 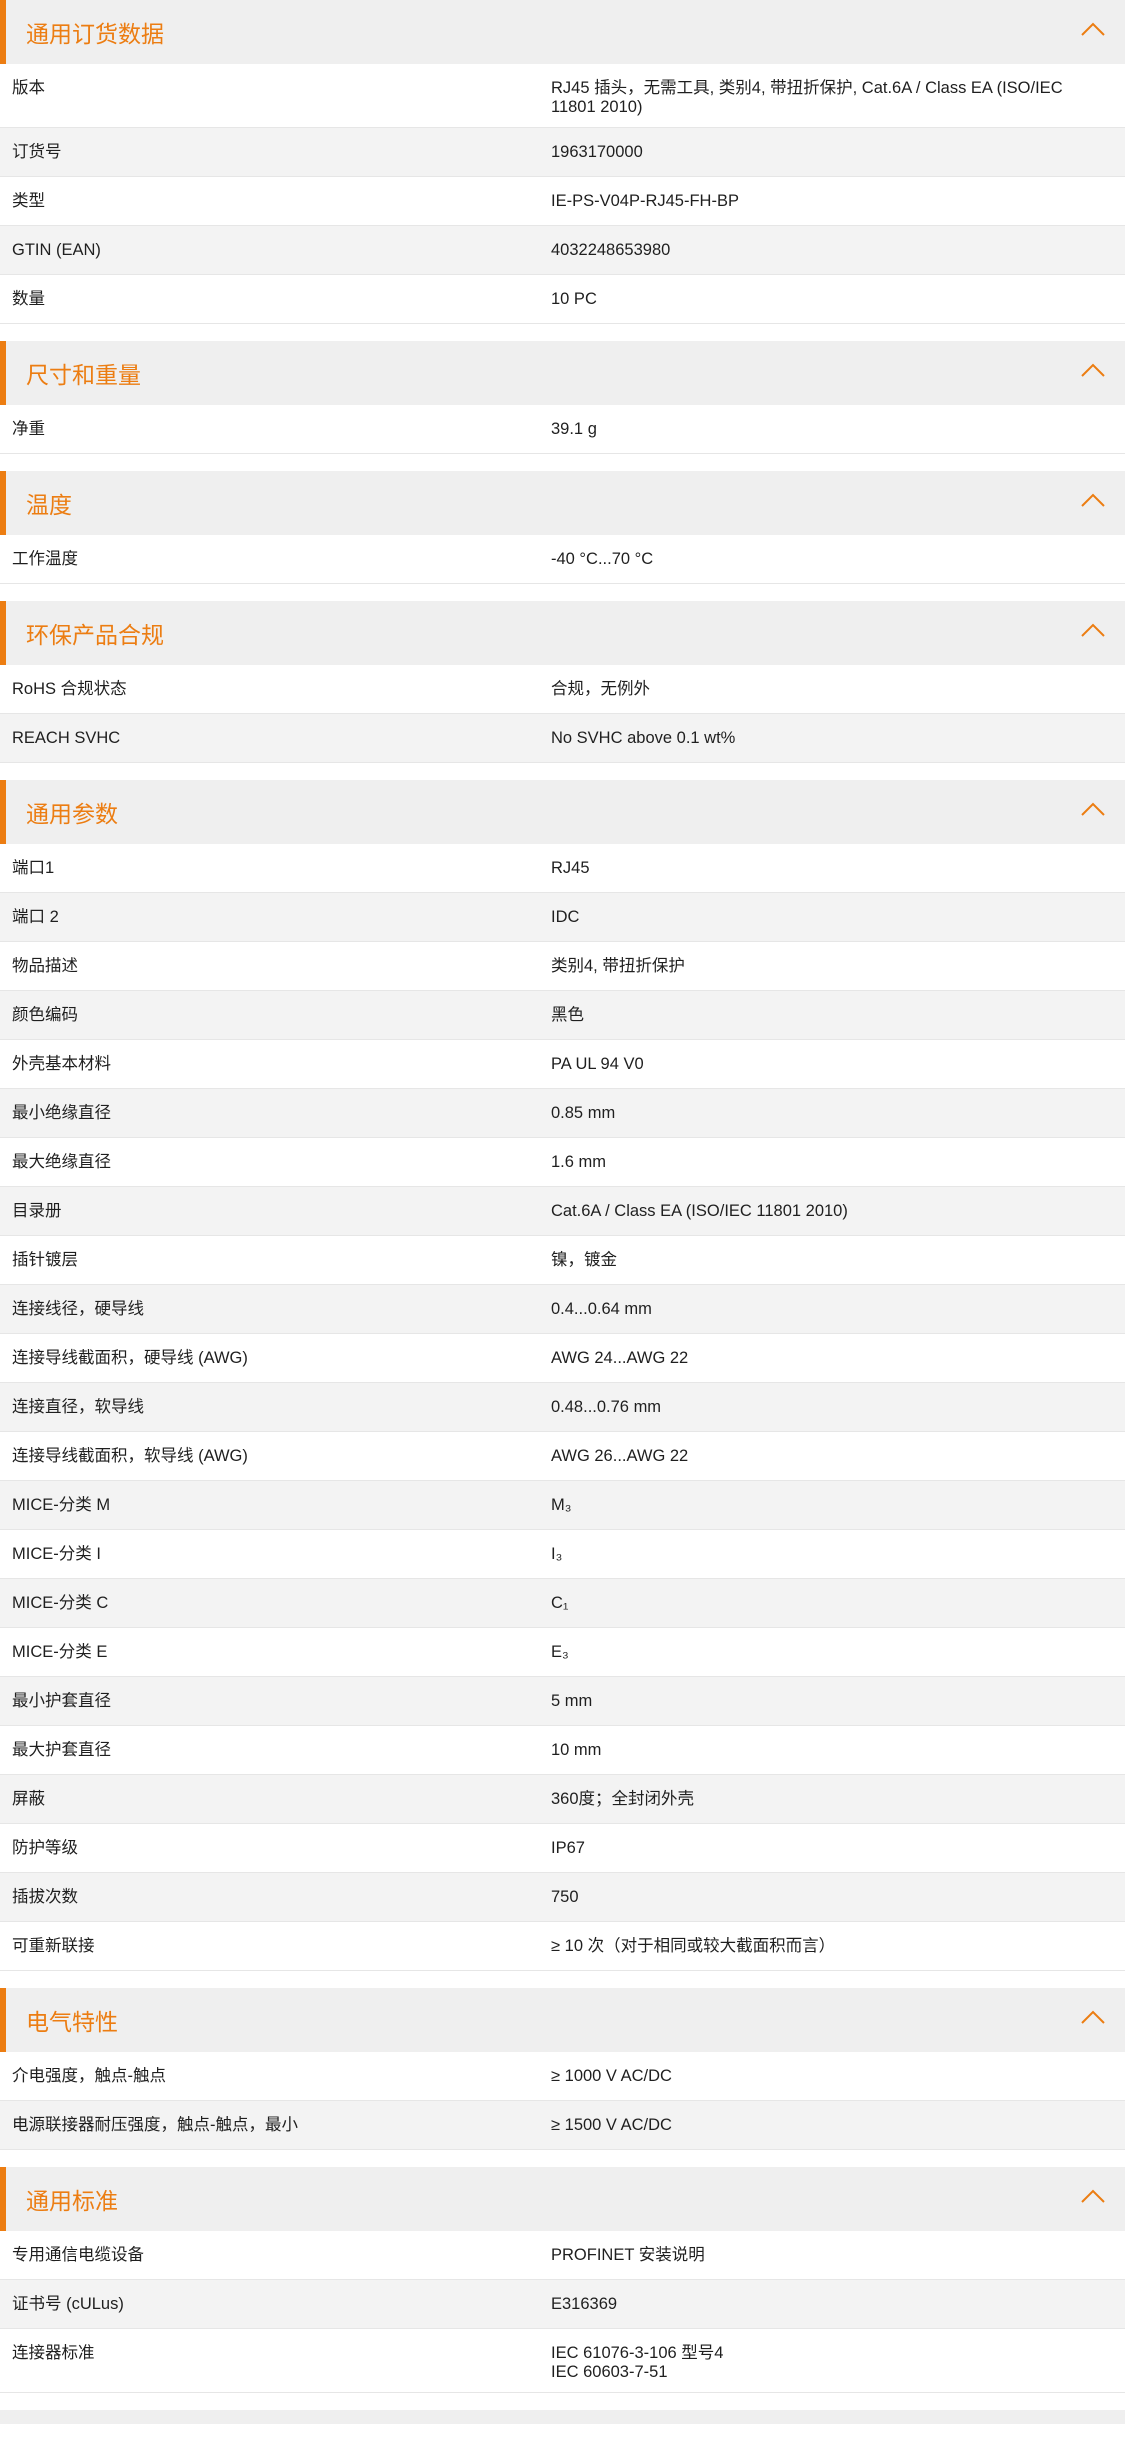 I want to click on spec-label: 外壳基本材料, so click(x=61, y=1064).